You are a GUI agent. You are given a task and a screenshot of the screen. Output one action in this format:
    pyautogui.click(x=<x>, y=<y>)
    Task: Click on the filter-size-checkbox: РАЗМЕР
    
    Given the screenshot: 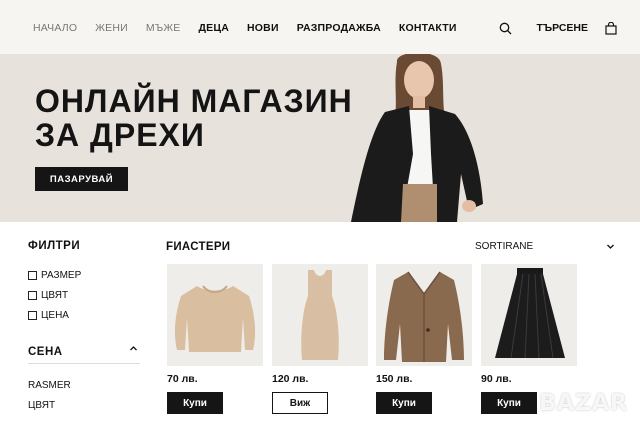 What is the action you would take?
    pyautogui.click(x=54, y=275)
    